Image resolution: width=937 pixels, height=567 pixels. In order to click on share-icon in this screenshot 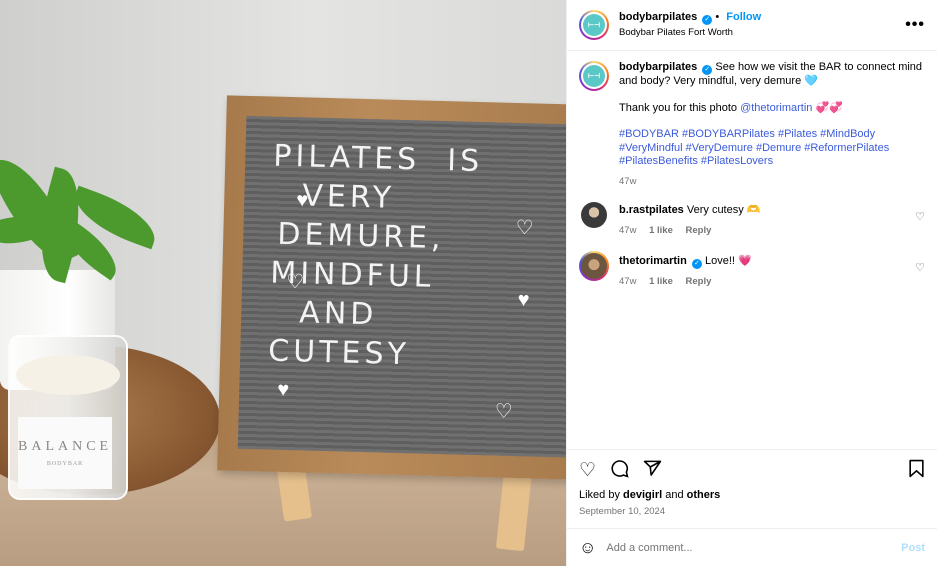, I will do `click(652, 470)`.